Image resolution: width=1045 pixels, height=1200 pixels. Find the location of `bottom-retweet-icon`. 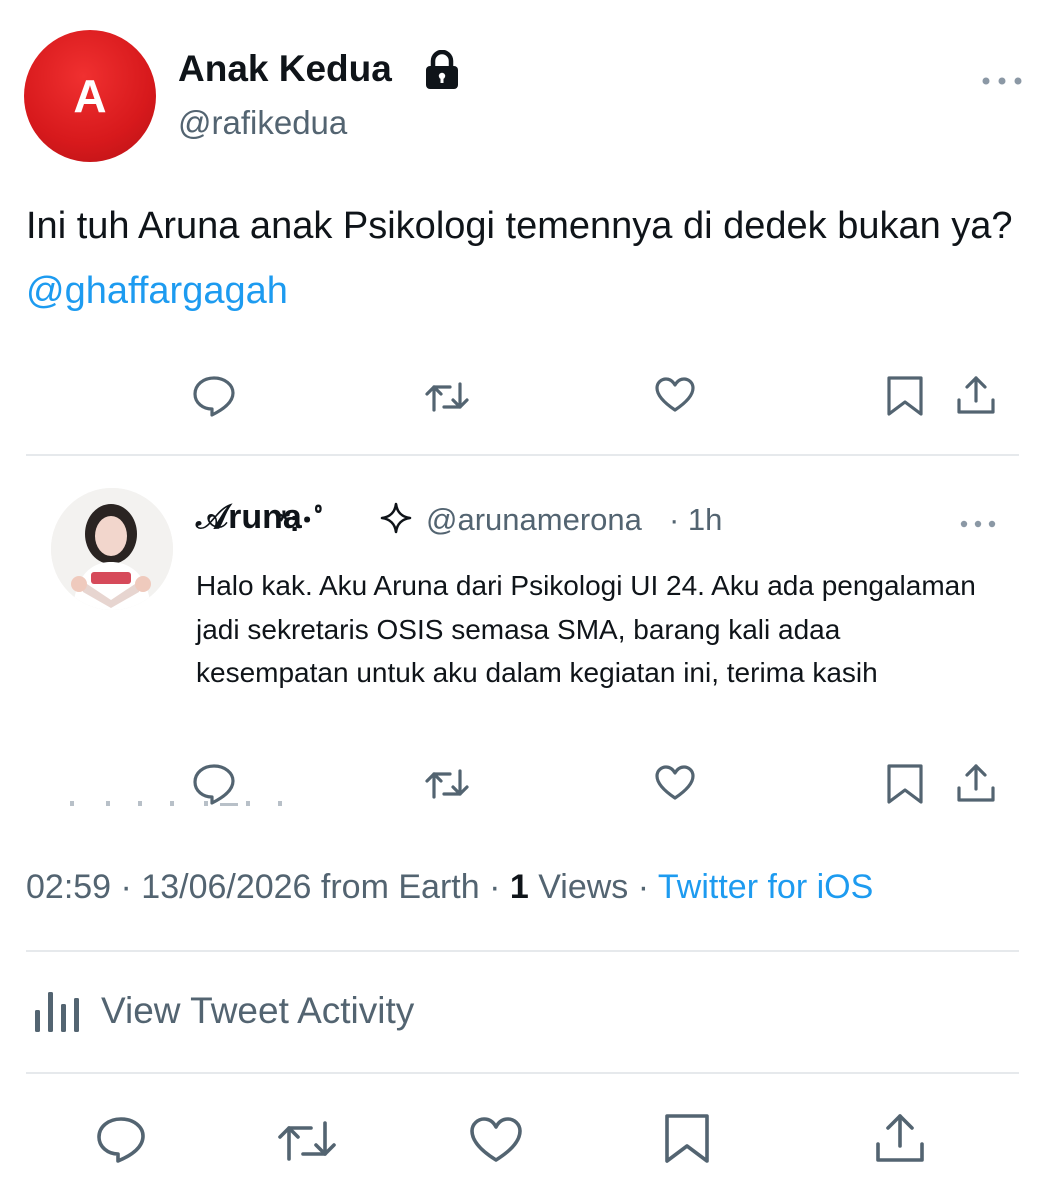

bottom-retweet-icon is located at coordinates (307, 1141).